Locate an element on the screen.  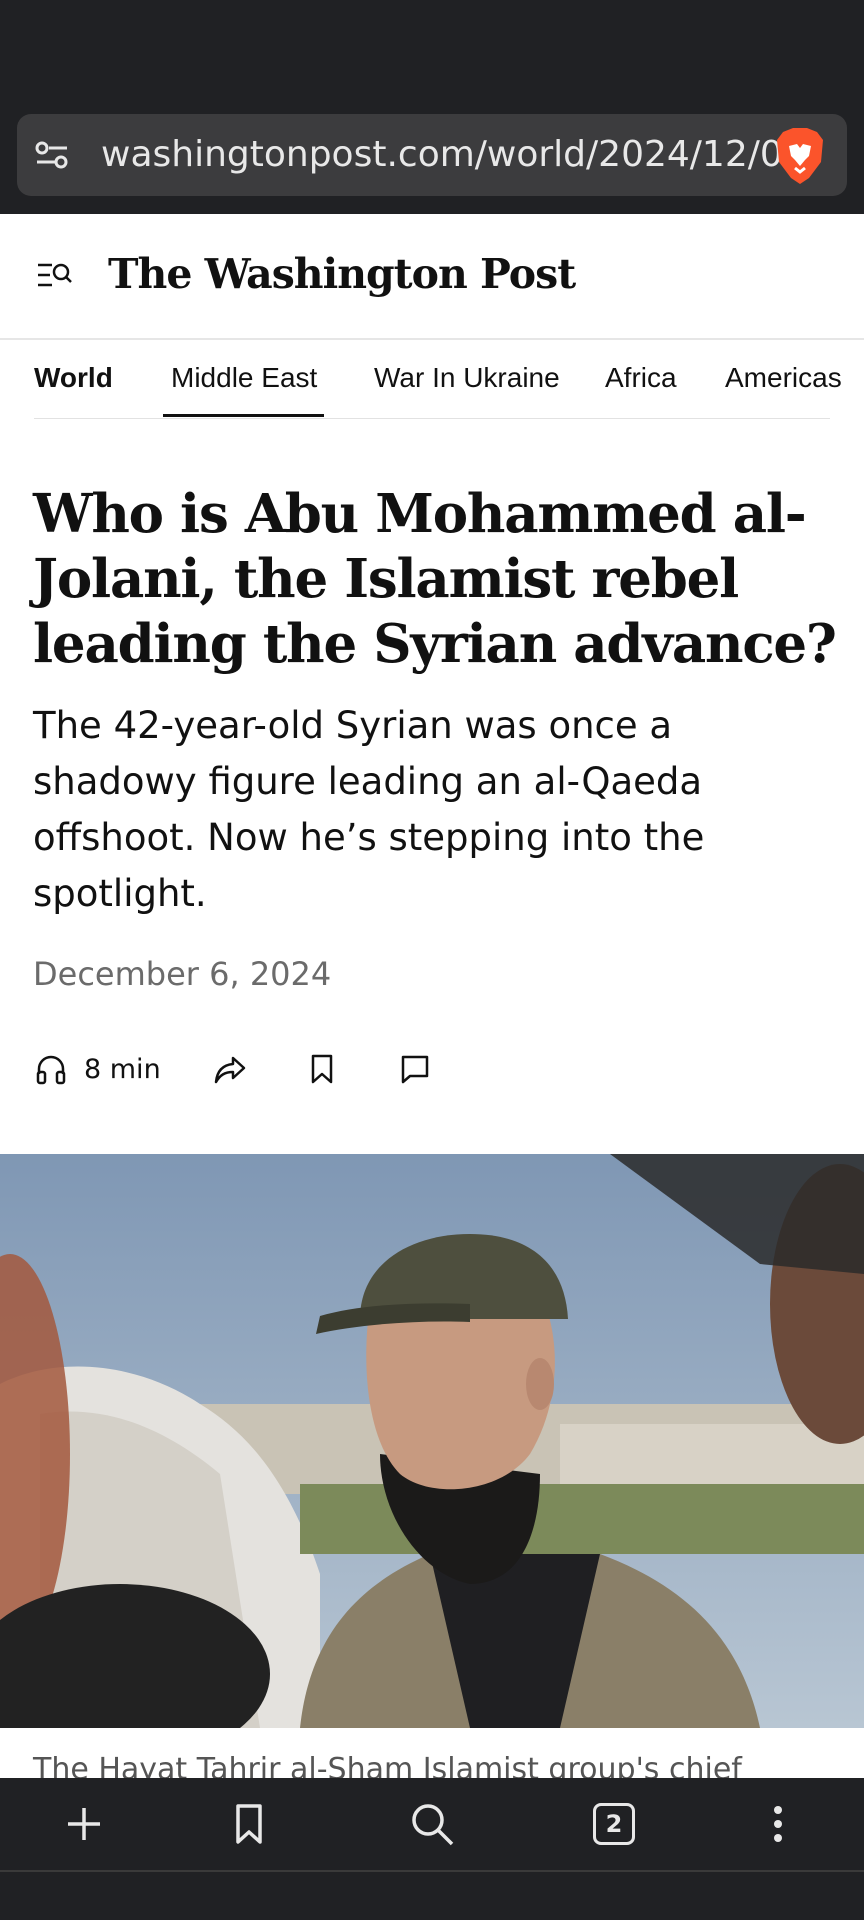
address-bar: washingtonpost.com/world/2024/12/0 is located at coordinates (432, 155).